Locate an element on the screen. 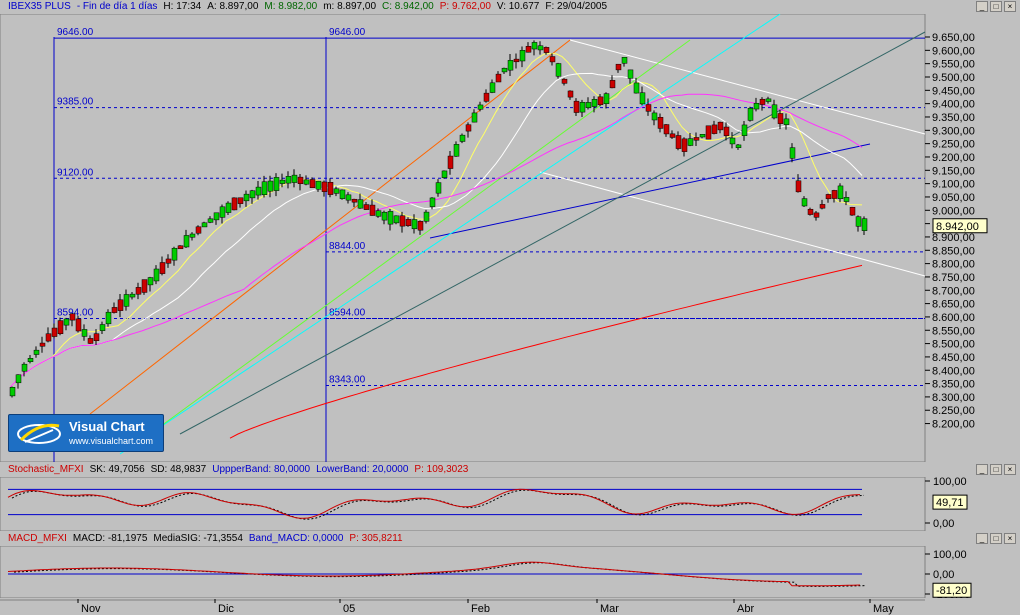 The width and height of the screenshot is (1020, 615). macd-plot: 100,000,00-100,00-81,20 is located at coordinates (510, 572).